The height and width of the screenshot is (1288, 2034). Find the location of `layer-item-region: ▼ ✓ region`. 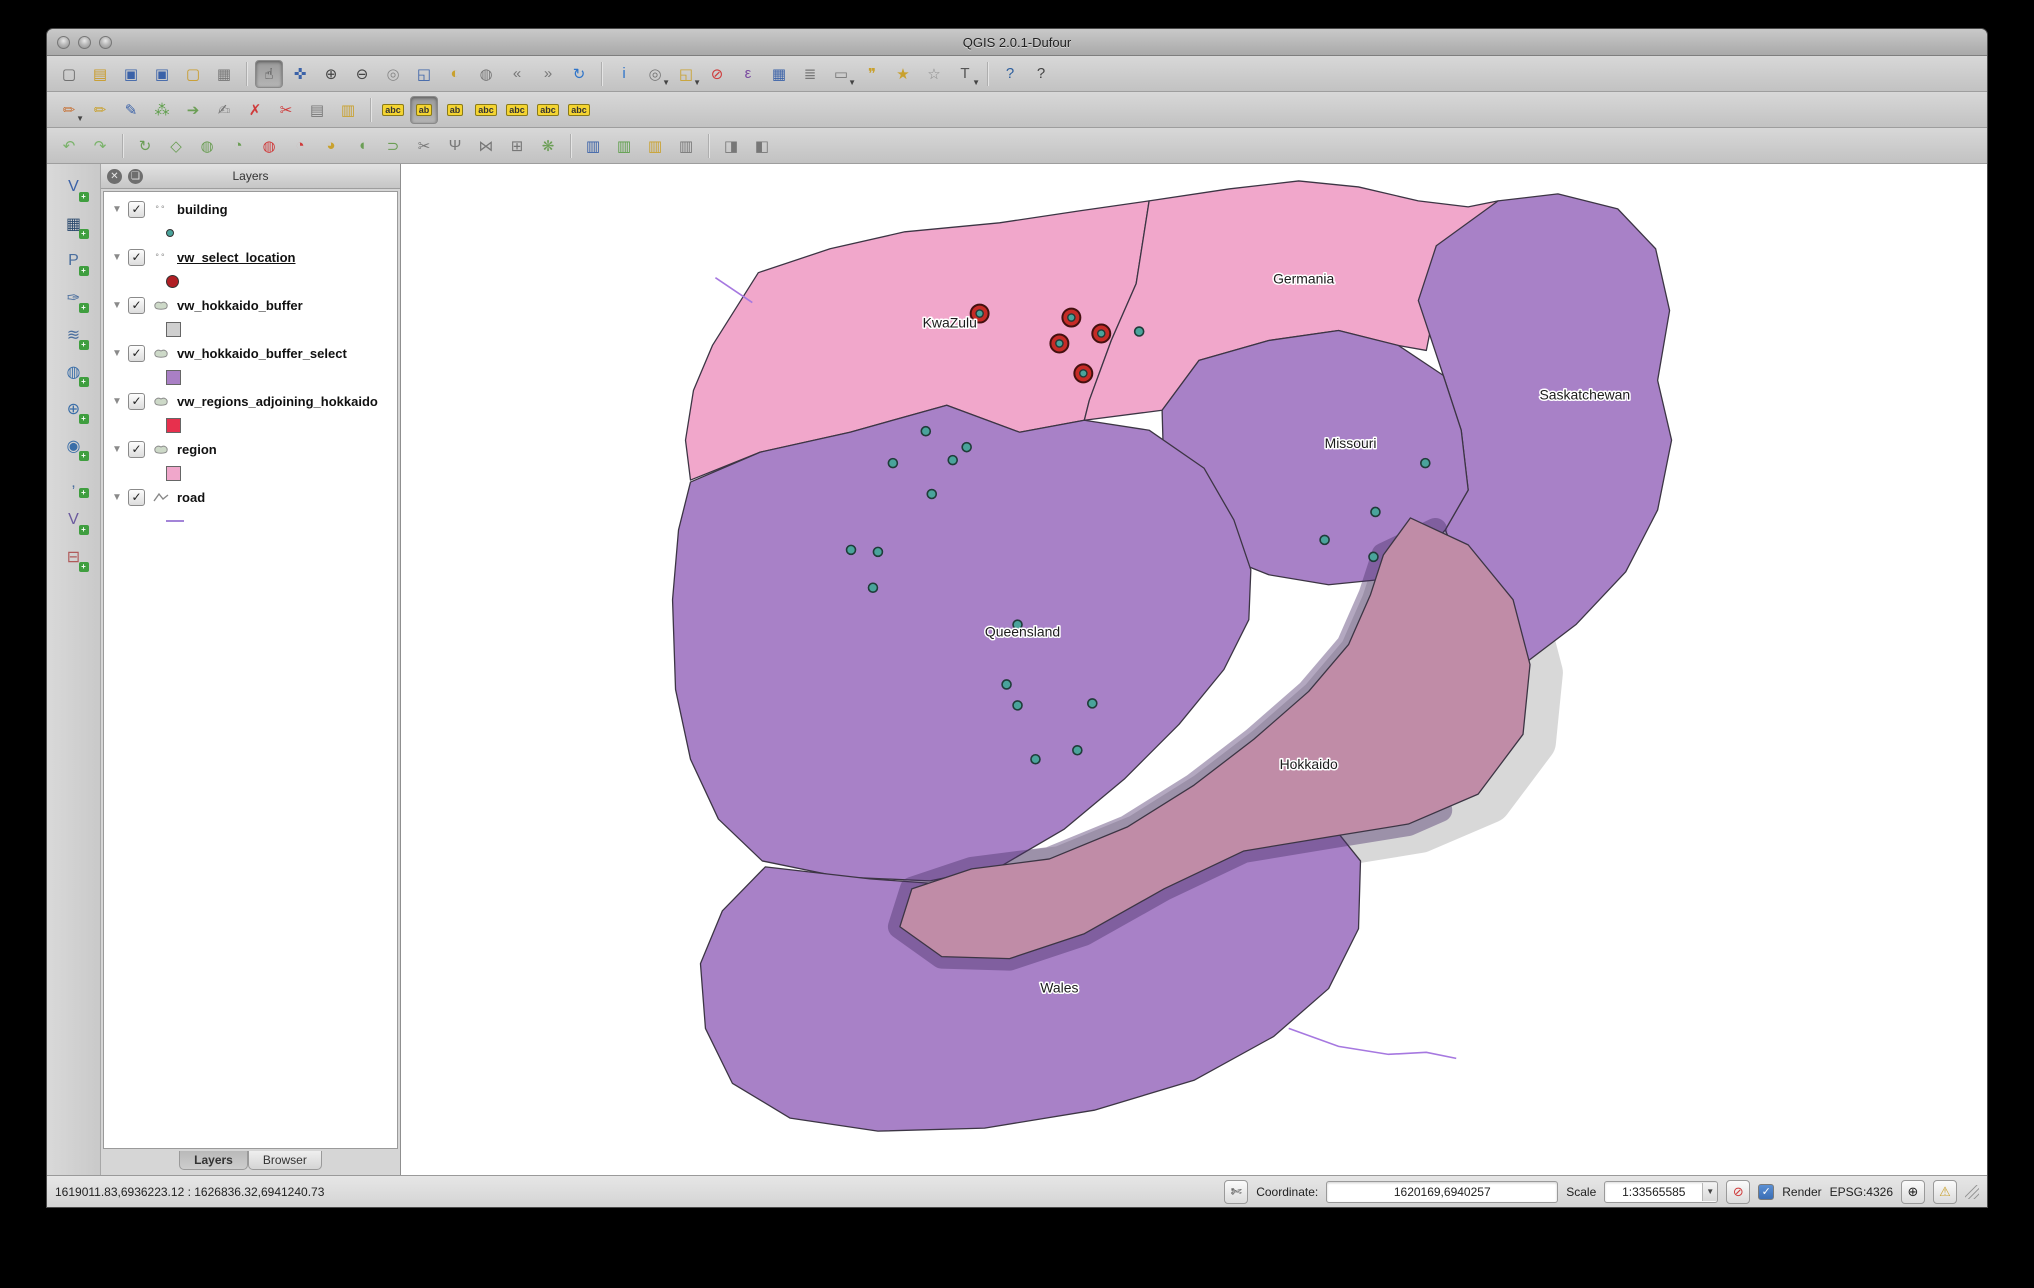

layer-item-region: ▼ ✓ region is located at coordinates (250, 449).